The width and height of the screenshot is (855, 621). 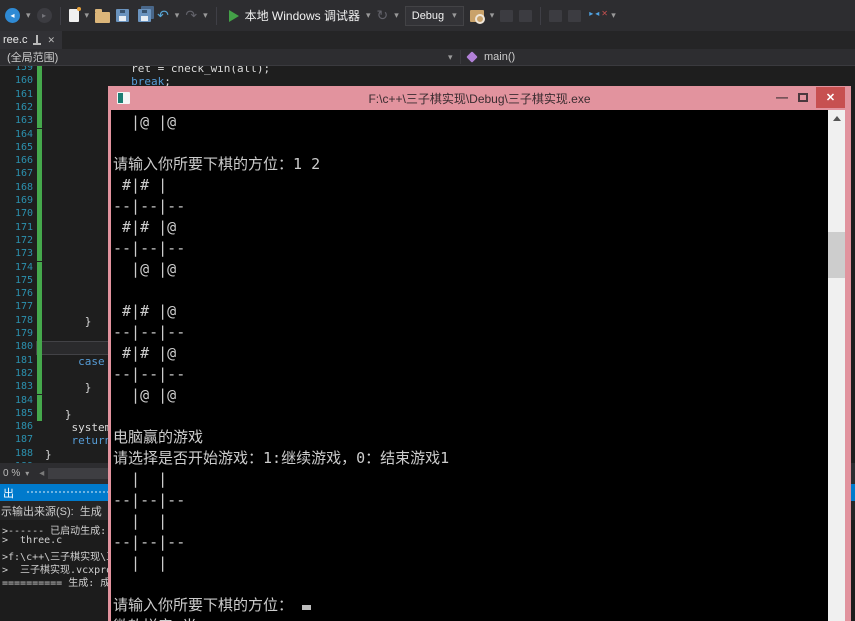 What do you see at coordinates (382, 16) in the screenshot?
I see `restart-button: ↻` at bounding box center [382, 16].